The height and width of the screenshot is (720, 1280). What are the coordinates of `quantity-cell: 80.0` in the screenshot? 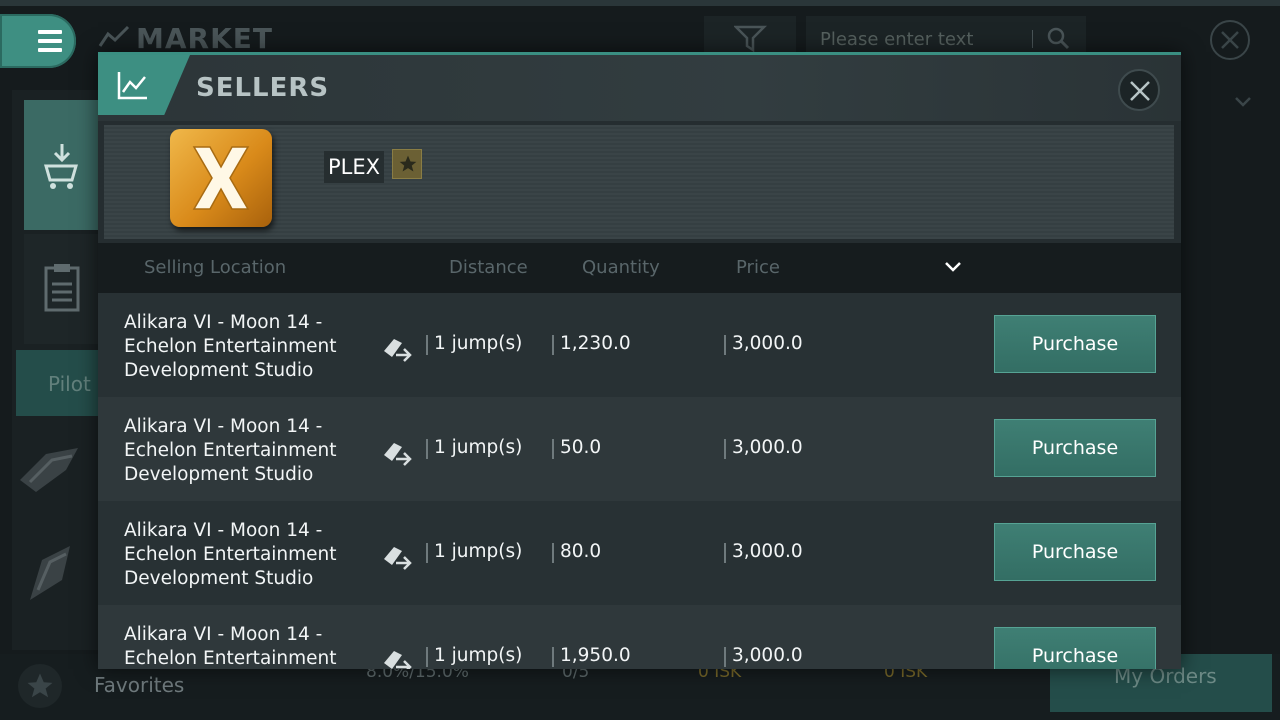 It's located at (576, 552).